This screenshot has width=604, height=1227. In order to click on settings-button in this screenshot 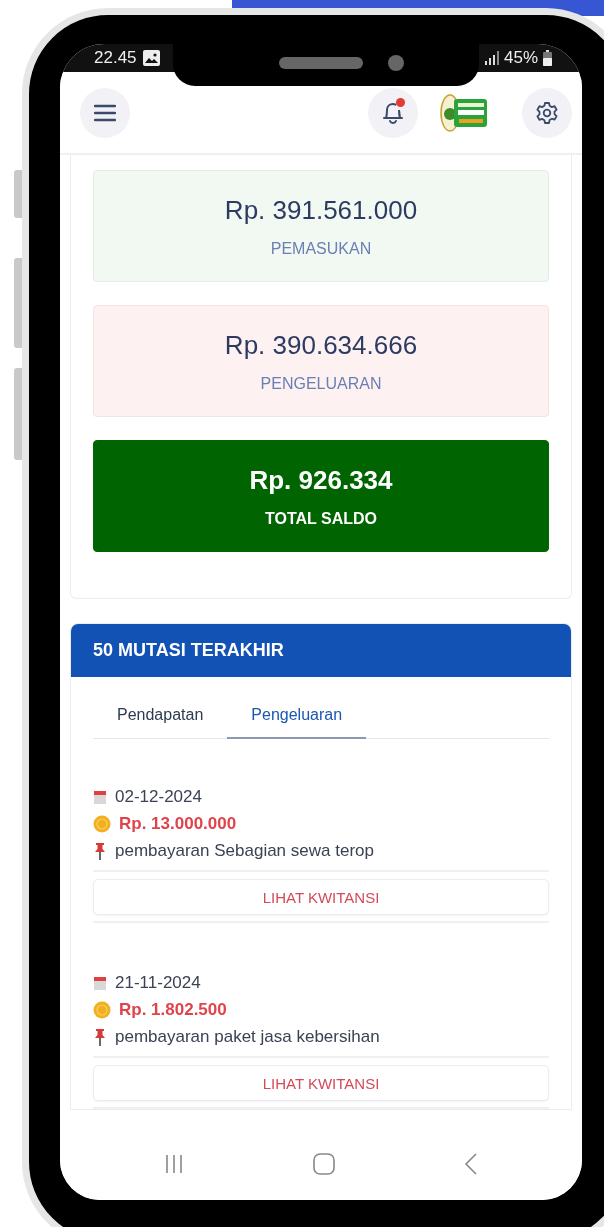, I will do `click(547, 112)`.